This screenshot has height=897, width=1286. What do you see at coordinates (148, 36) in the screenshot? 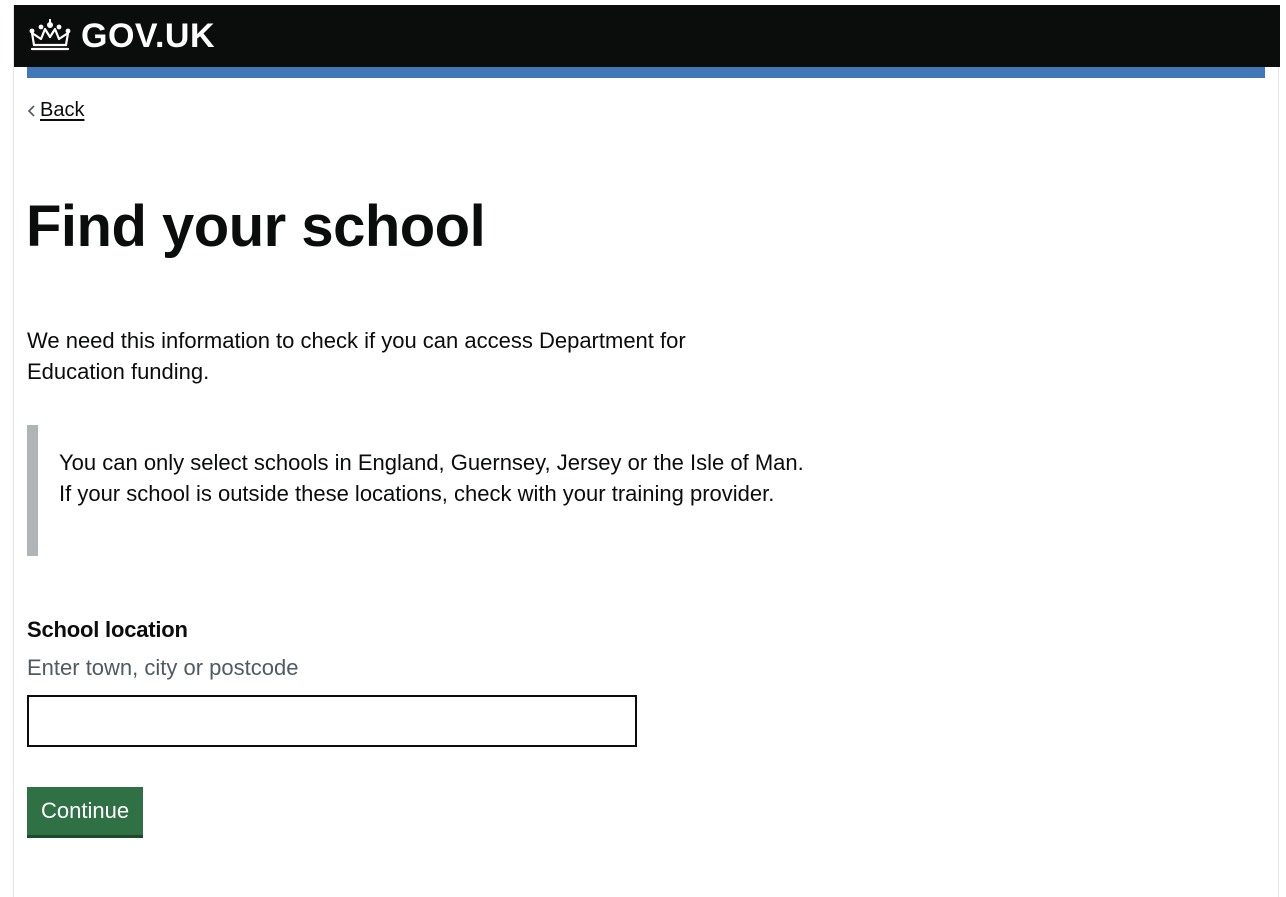
I see `govuk-logo-text: GOV.UK` at bounding box center [148, 36].